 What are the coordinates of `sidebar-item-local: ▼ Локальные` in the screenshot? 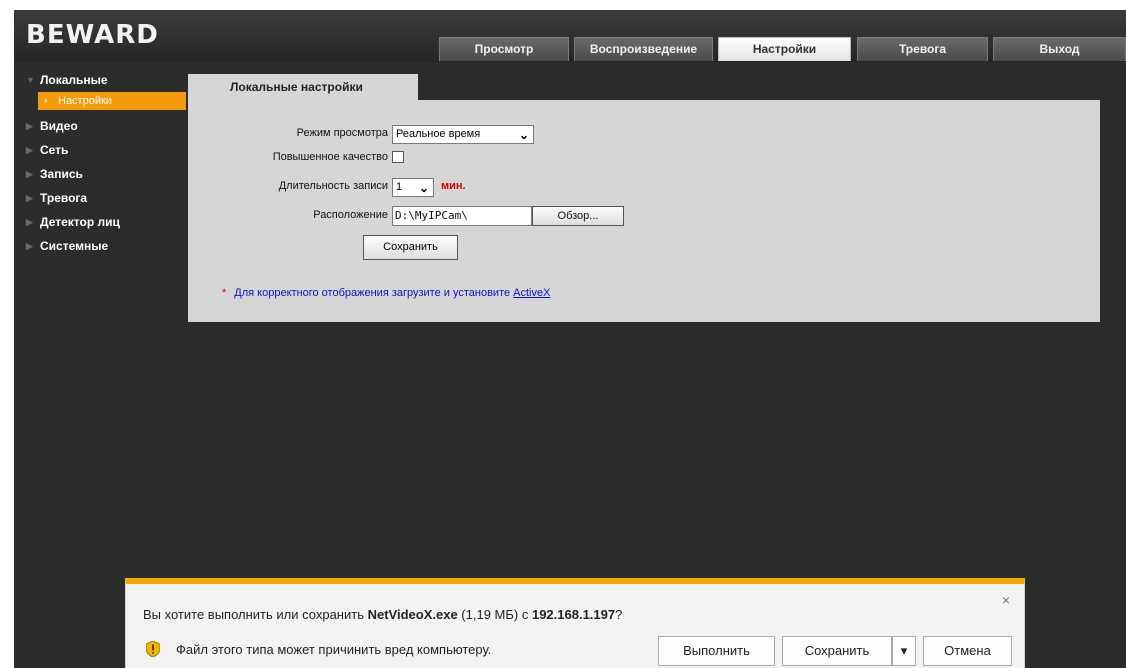 It's located at (100, 80).